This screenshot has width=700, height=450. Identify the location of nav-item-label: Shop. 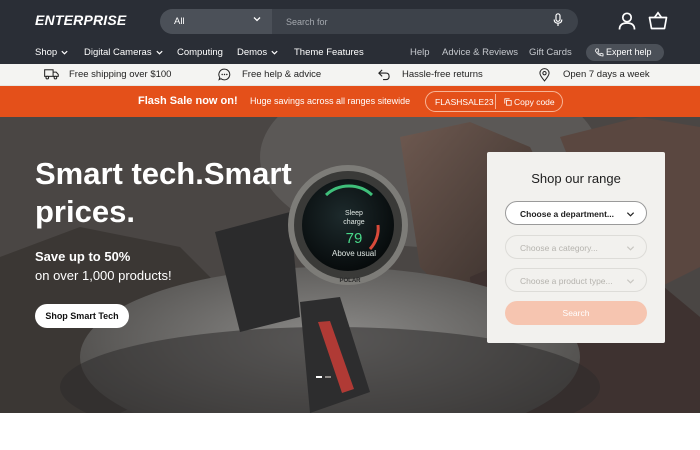
(46, 52).